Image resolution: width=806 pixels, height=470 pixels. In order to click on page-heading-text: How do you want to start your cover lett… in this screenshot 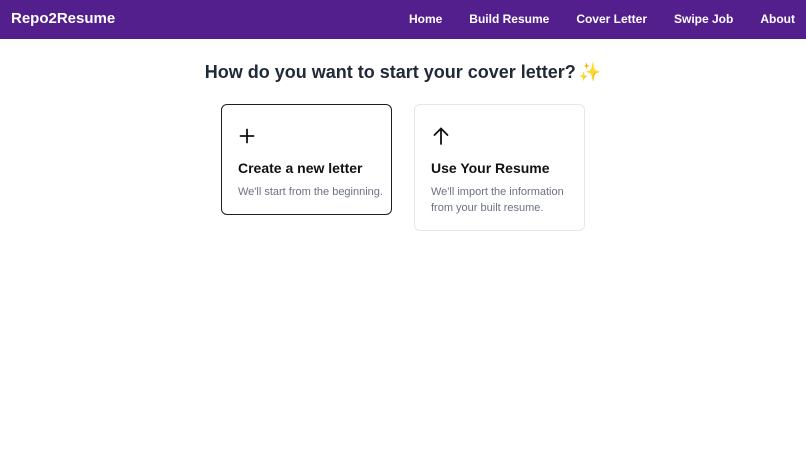, I will do `click(390, 72)`.